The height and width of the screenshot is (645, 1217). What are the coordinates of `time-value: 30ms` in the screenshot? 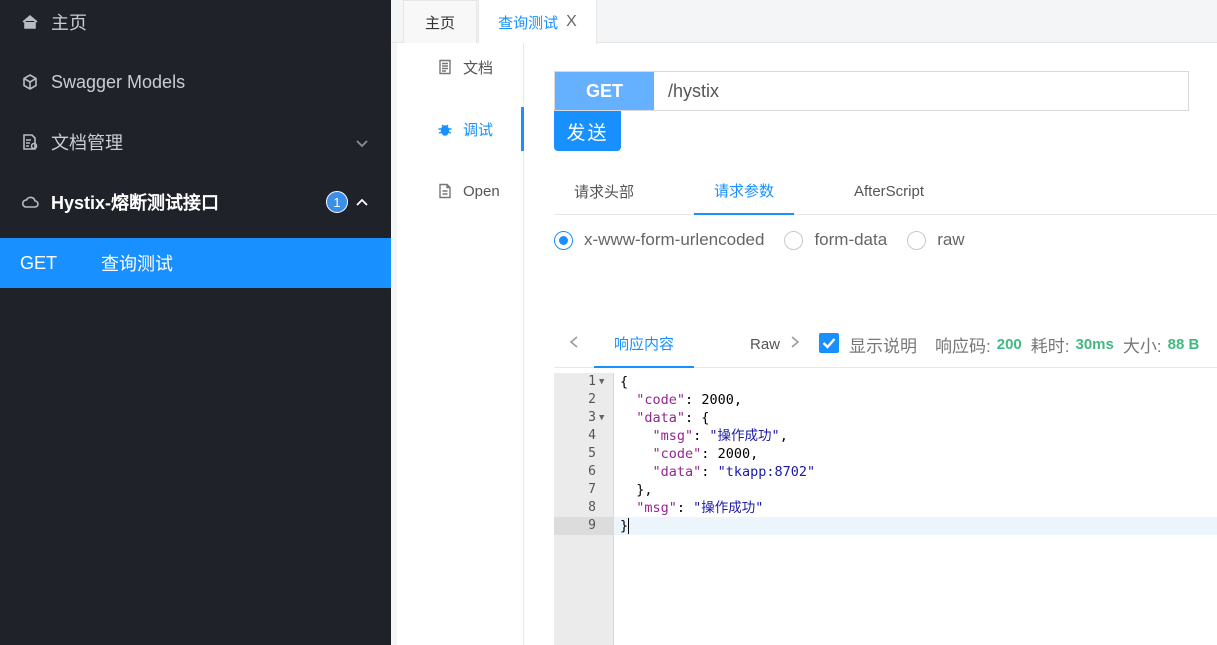 It's located at (1094, 344).